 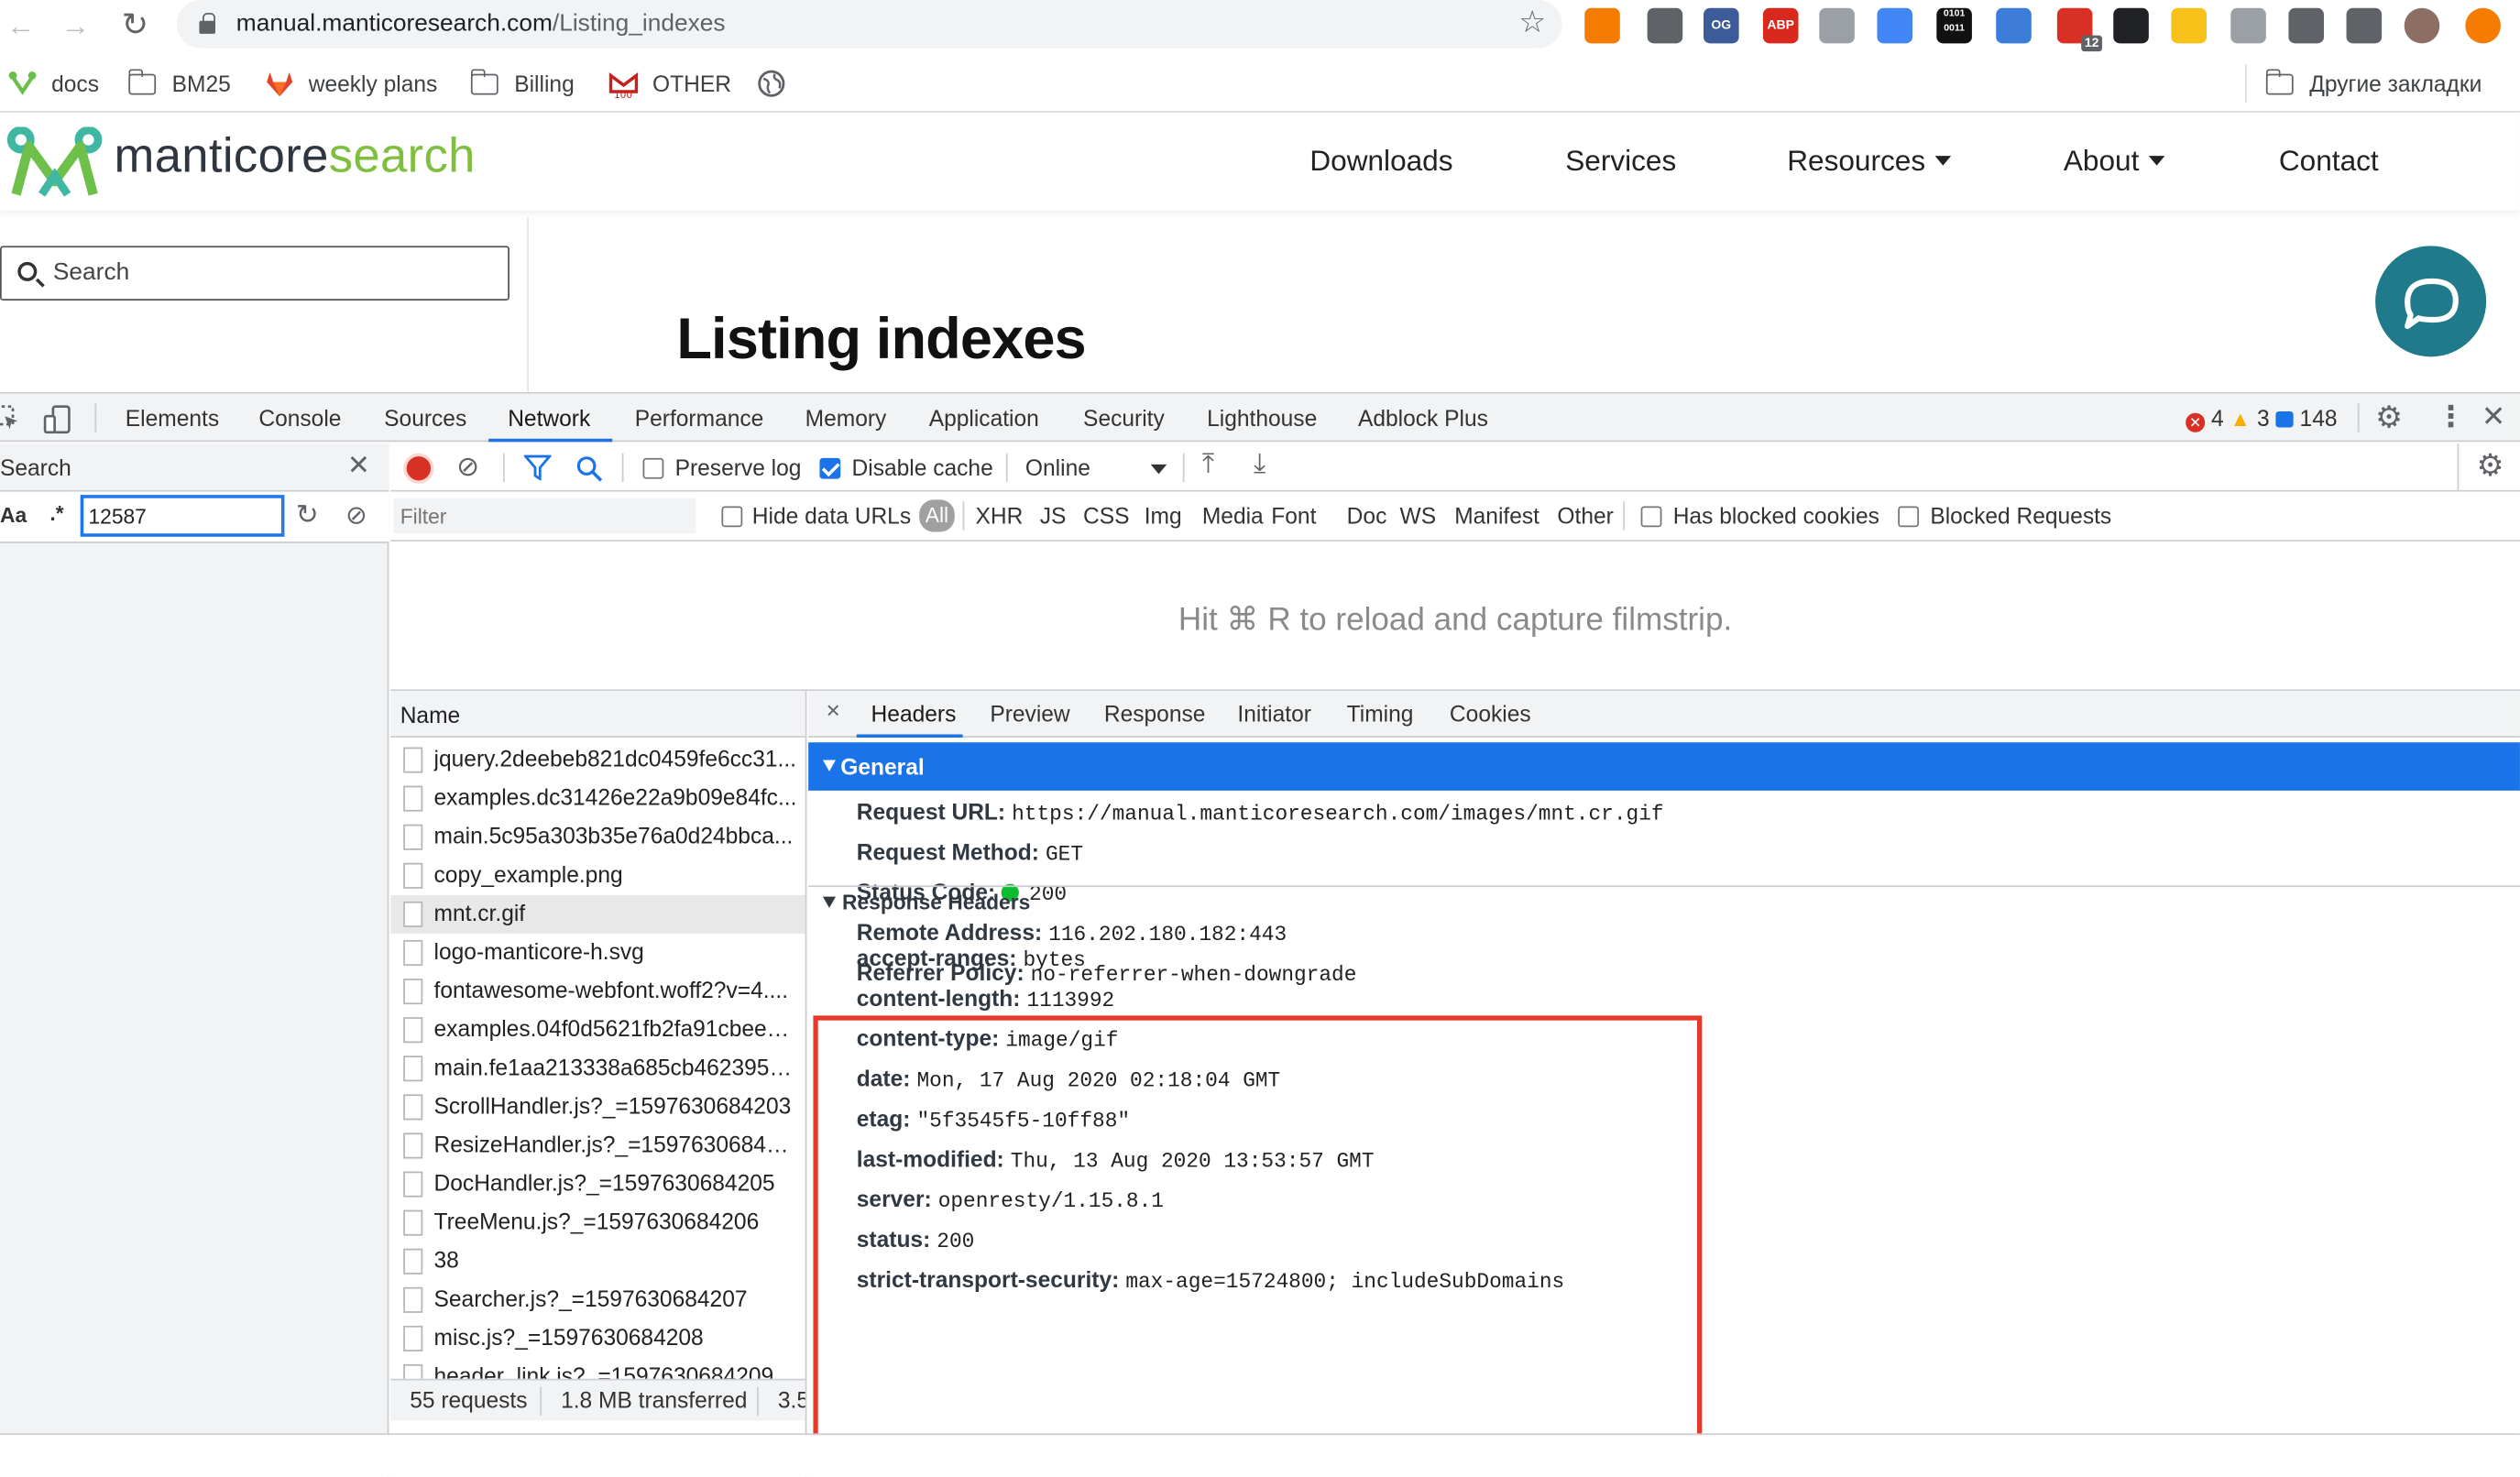 What do you see at coordinates (597, 1261) in the screenshot?
I see `request-row: 38` at bounding box center [597, 1261].